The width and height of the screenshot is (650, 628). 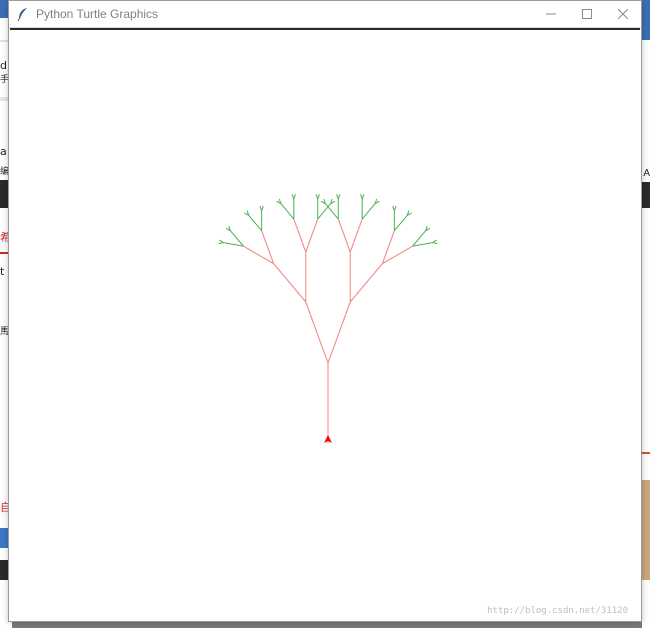 I want to click on close-icon, so click(x=623, y=14).